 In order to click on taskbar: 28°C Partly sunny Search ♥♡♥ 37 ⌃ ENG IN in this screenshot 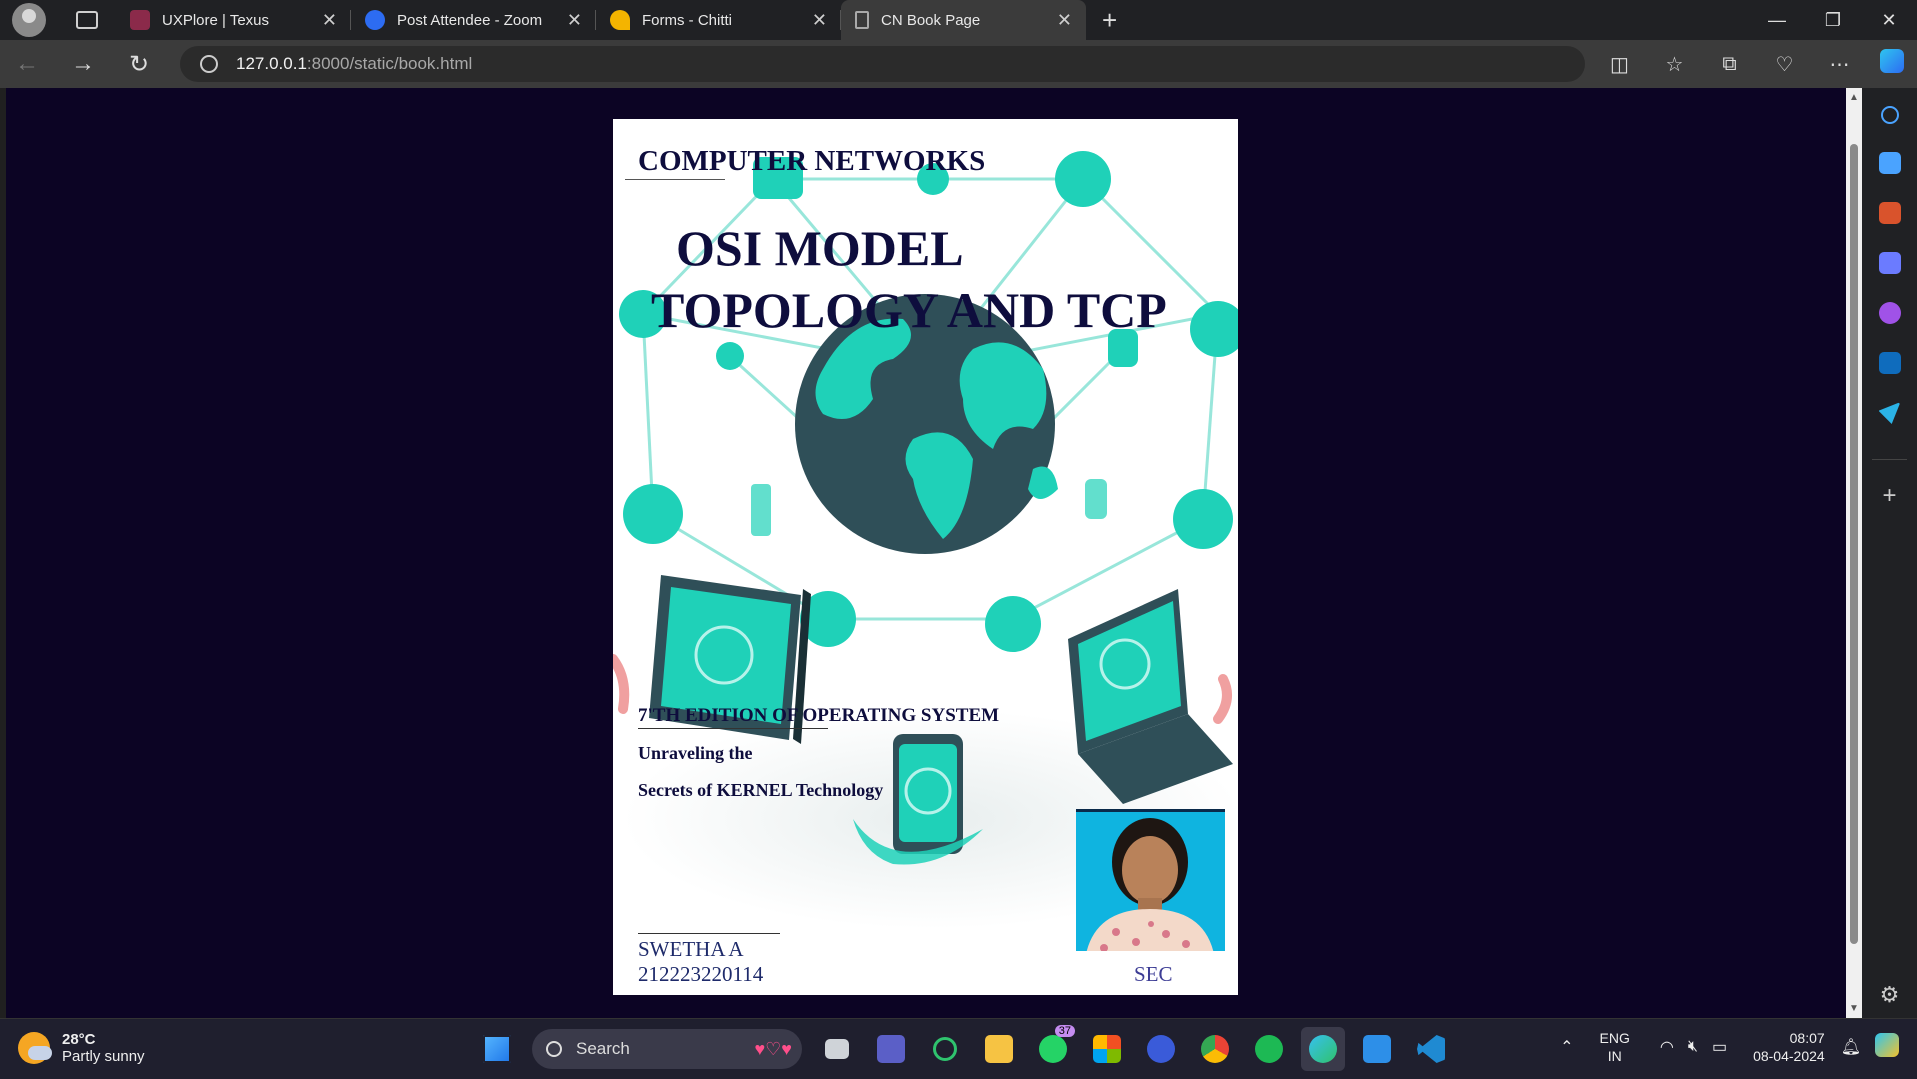, I will do `click(958, 1048)`.